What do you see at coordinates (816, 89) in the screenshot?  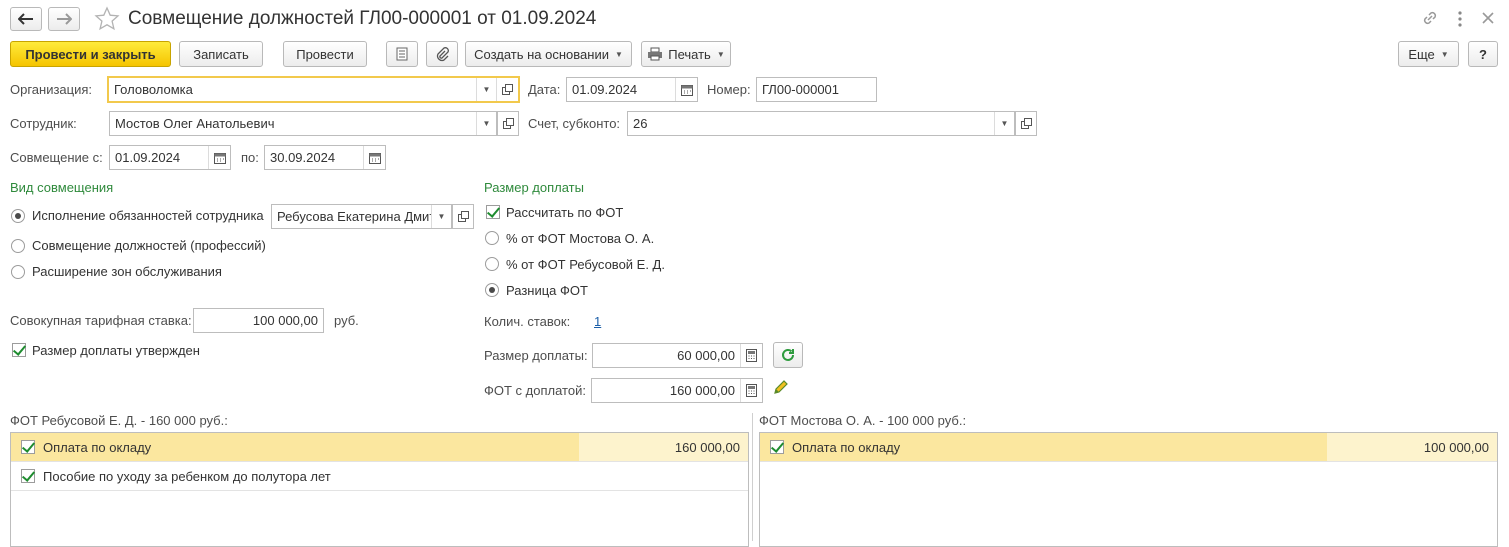 I see `number-field: ГЛ00-000001` at bounding box center [816, 89].